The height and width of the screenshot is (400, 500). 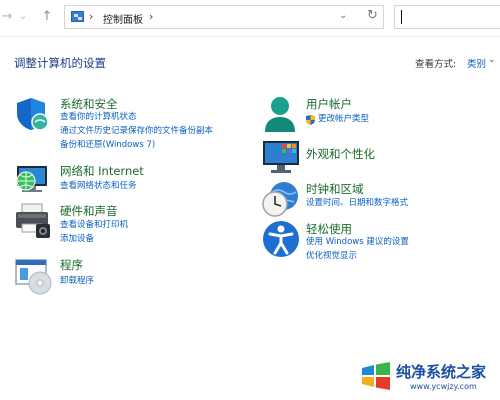 I want to click on category-title: 系统和安全, so click(x=89, y=104).